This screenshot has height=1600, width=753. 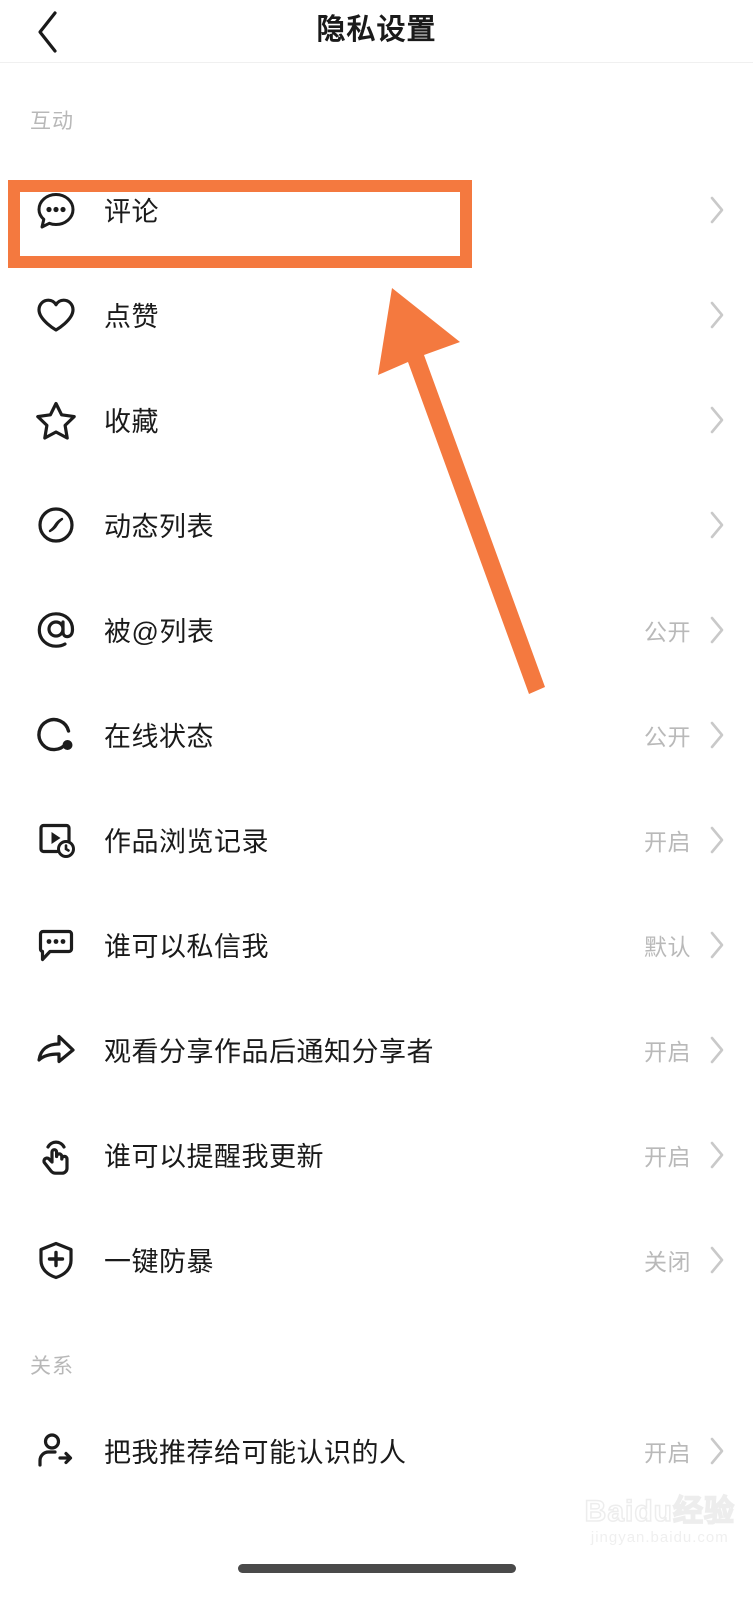 I want to click on star-icon, so click(x=56, y=420).